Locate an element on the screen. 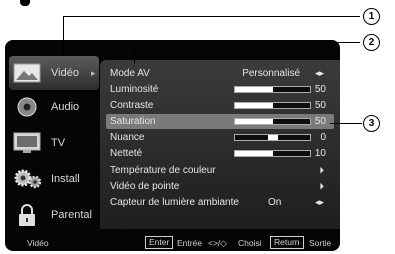 This screenshot has width=395, height=254. menu-row-saturation: Saturation 50 is located at coordinates (220, 121).